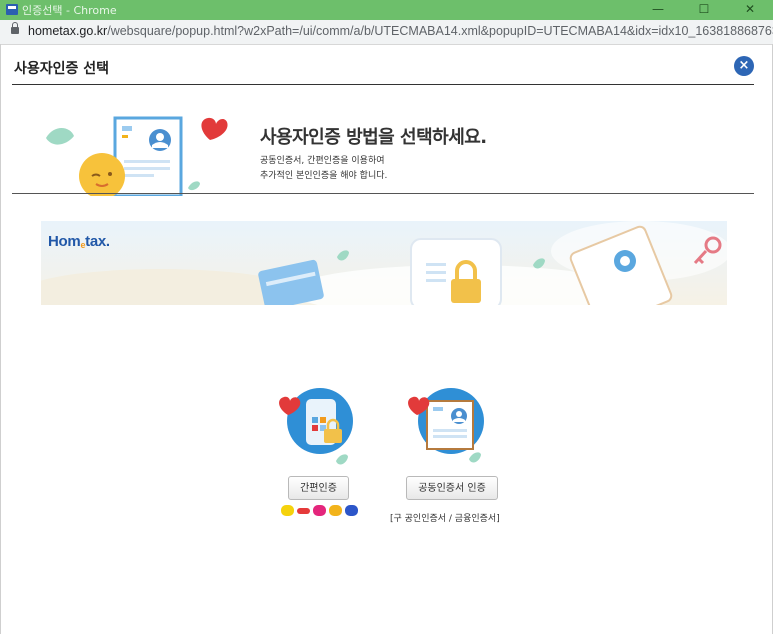 Image resolution: width=773 pixels, height=634 pixels. Describe the element at coordinates (317, 426) in the screenshot. I see `simple-auth-icon` at that location.